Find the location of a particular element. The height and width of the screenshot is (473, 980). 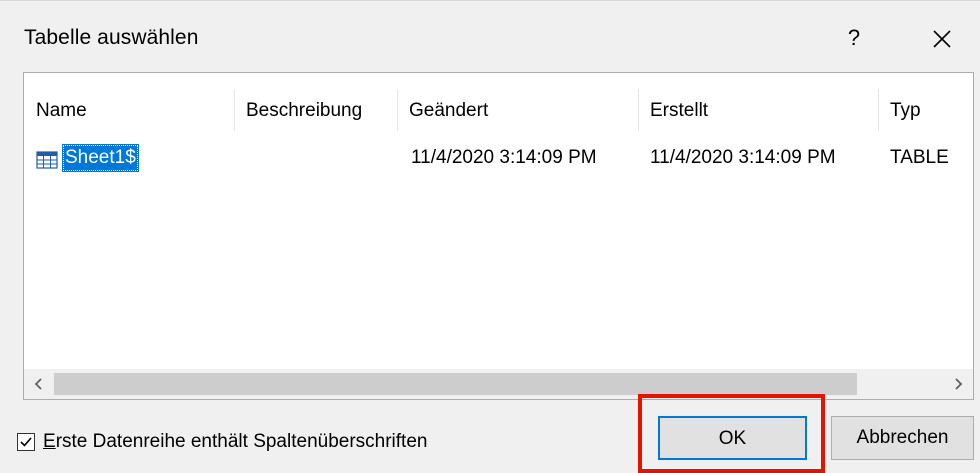

column-header-name: Name is located at coordinates (129, 102).